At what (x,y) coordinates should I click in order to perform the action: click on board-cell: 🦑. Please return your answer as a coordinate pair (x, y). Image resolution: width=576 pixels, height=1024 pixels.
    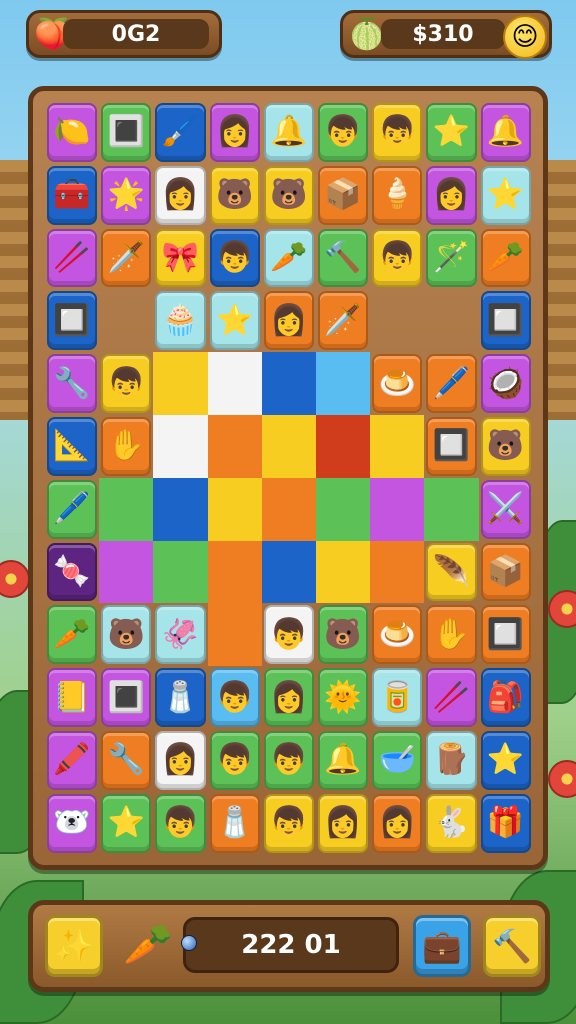
    Looking at the image, I should click on (180, 634).